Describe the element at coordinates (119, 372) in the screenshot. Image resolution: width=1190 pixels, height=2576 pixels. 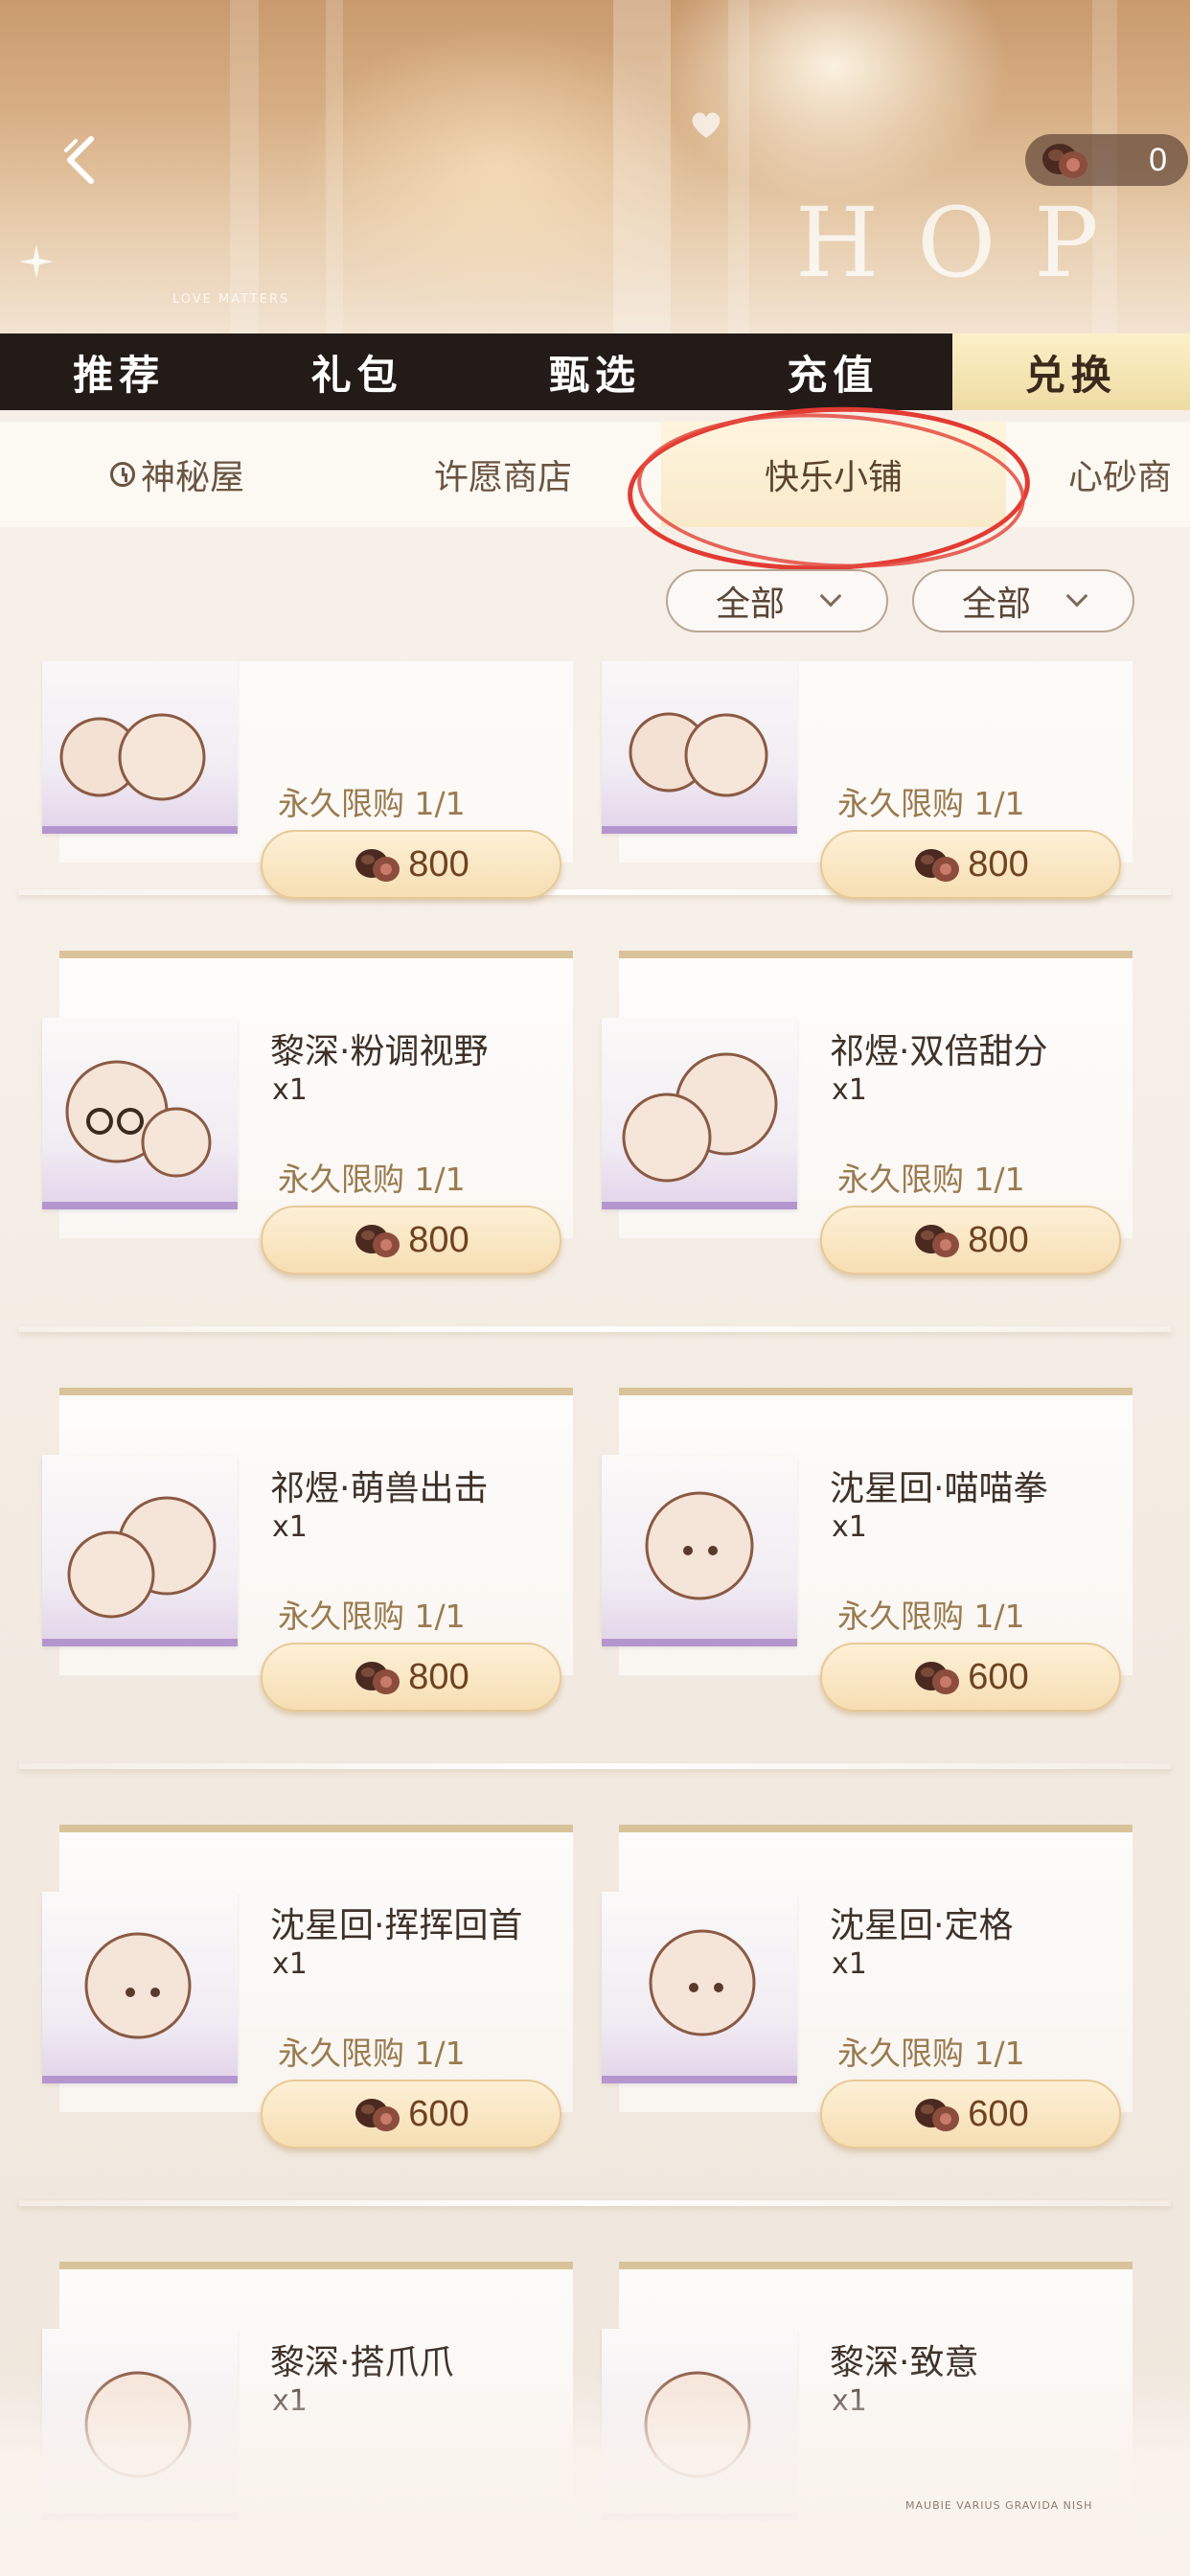
I see `tab-recommend: 推荐` at that location.